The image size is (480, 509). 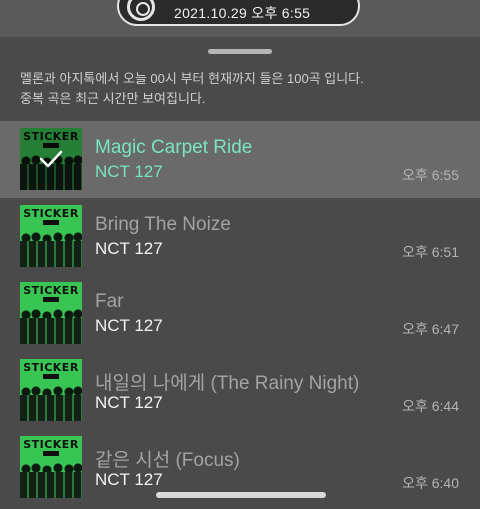 I want to click on song-time: 오후 6:55, so click(x=430, y=175).